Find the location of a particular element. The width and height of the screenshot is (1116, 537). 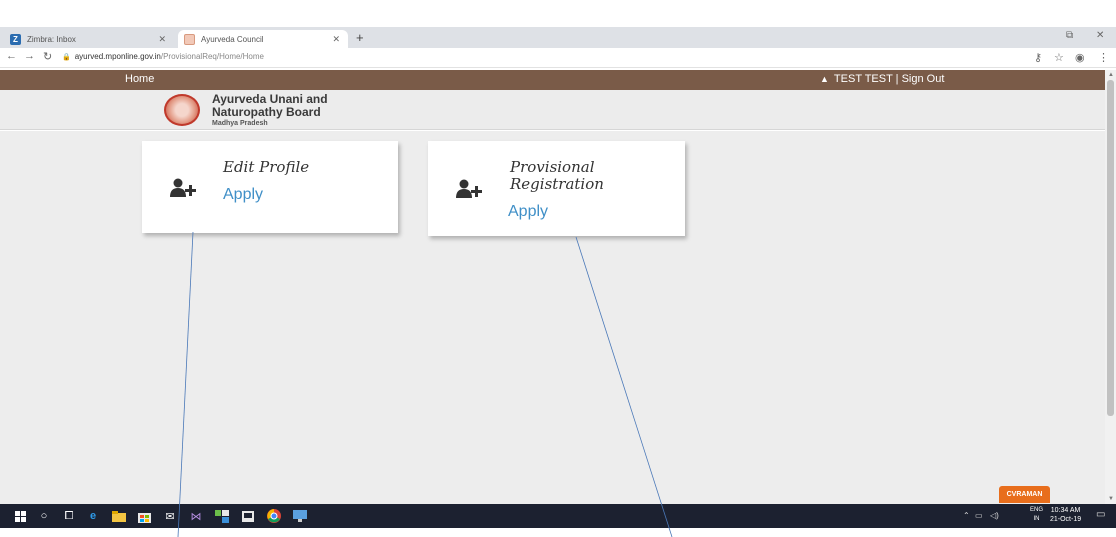

lang-code: ENG is located at coordinates (1037, 510).